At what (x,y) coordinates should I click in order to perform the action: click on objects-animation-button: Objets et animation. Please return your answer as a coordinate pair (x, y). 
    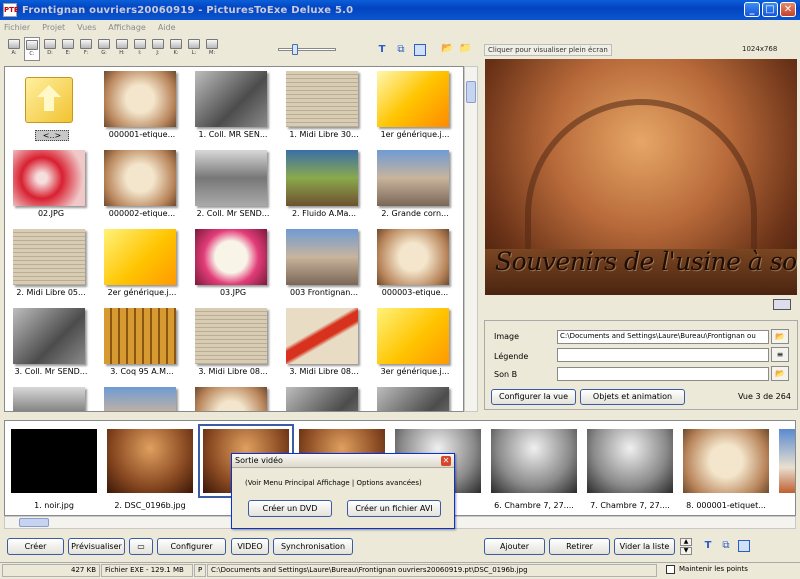
    Looking at the image, I should click on (632, 397).